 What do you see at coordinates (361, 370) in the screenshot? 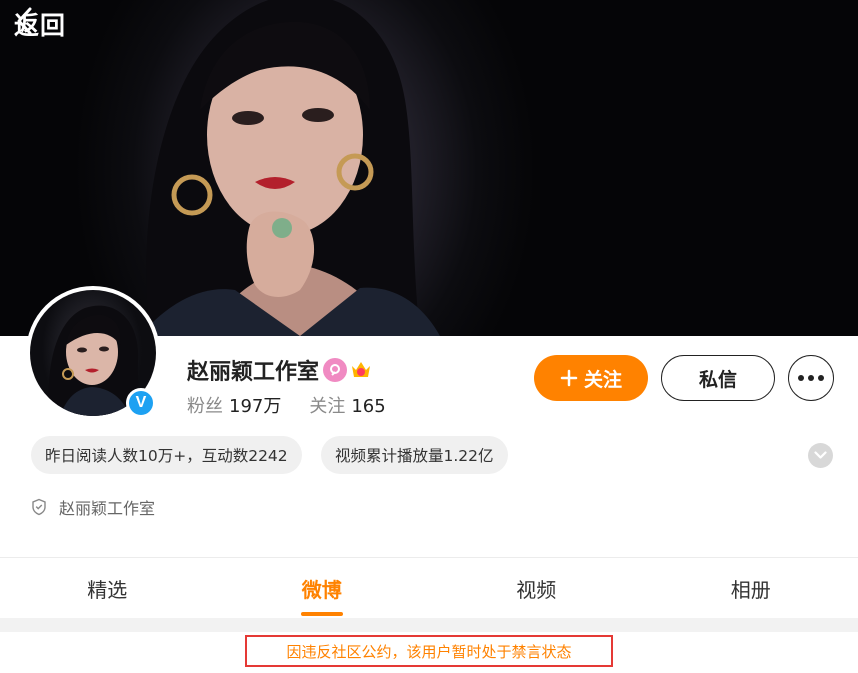
I see `crown-badge-icon` at bounding box center [361, 370].